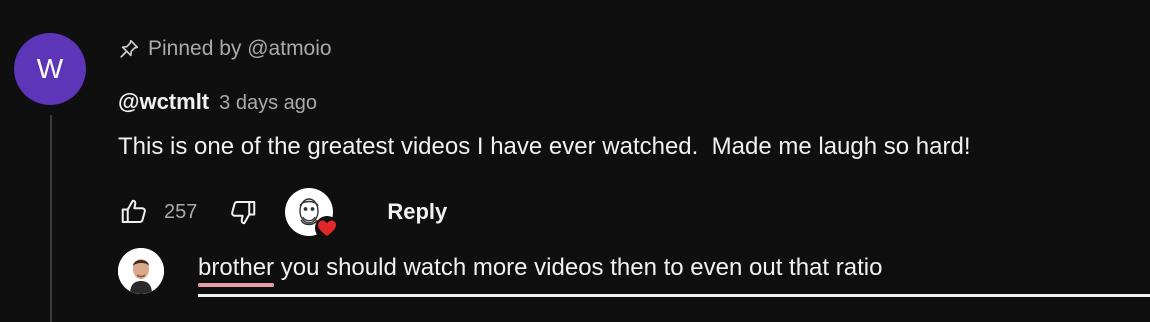 This screenshot has width=1150, height=322. I want to click on pinned-text: Pinned by @atmoio, so click(240, 48).